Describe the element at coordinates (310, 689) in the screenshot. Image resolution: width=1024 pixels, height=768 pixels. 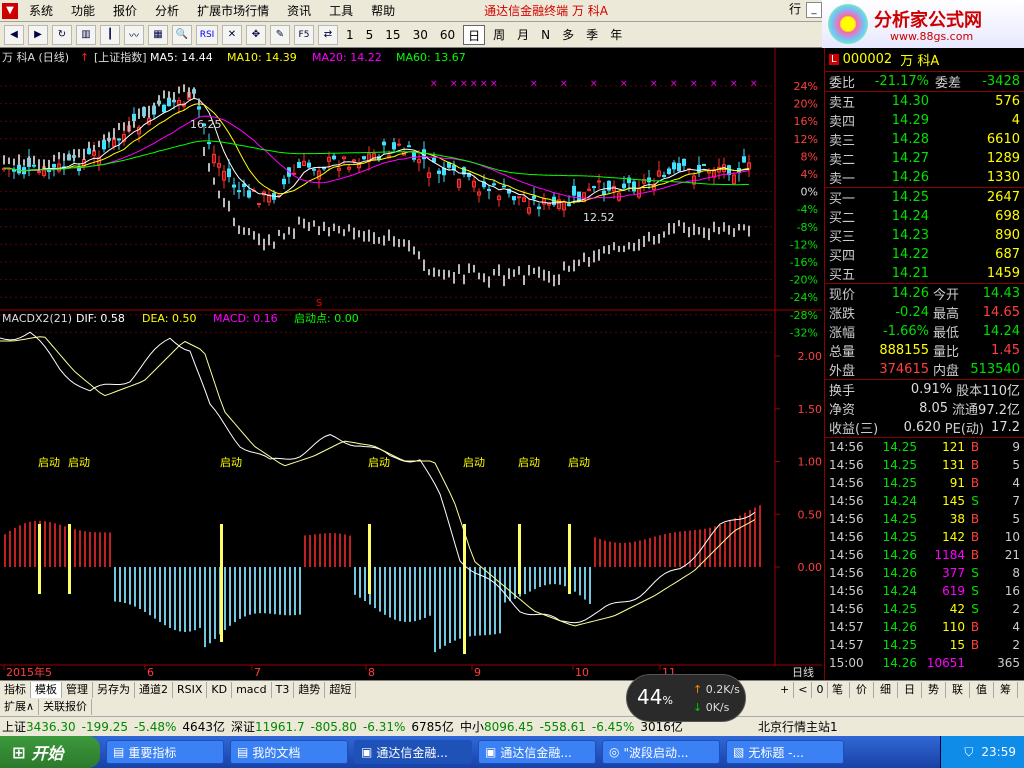
I see `indicator-tab: 趋势` at that location.